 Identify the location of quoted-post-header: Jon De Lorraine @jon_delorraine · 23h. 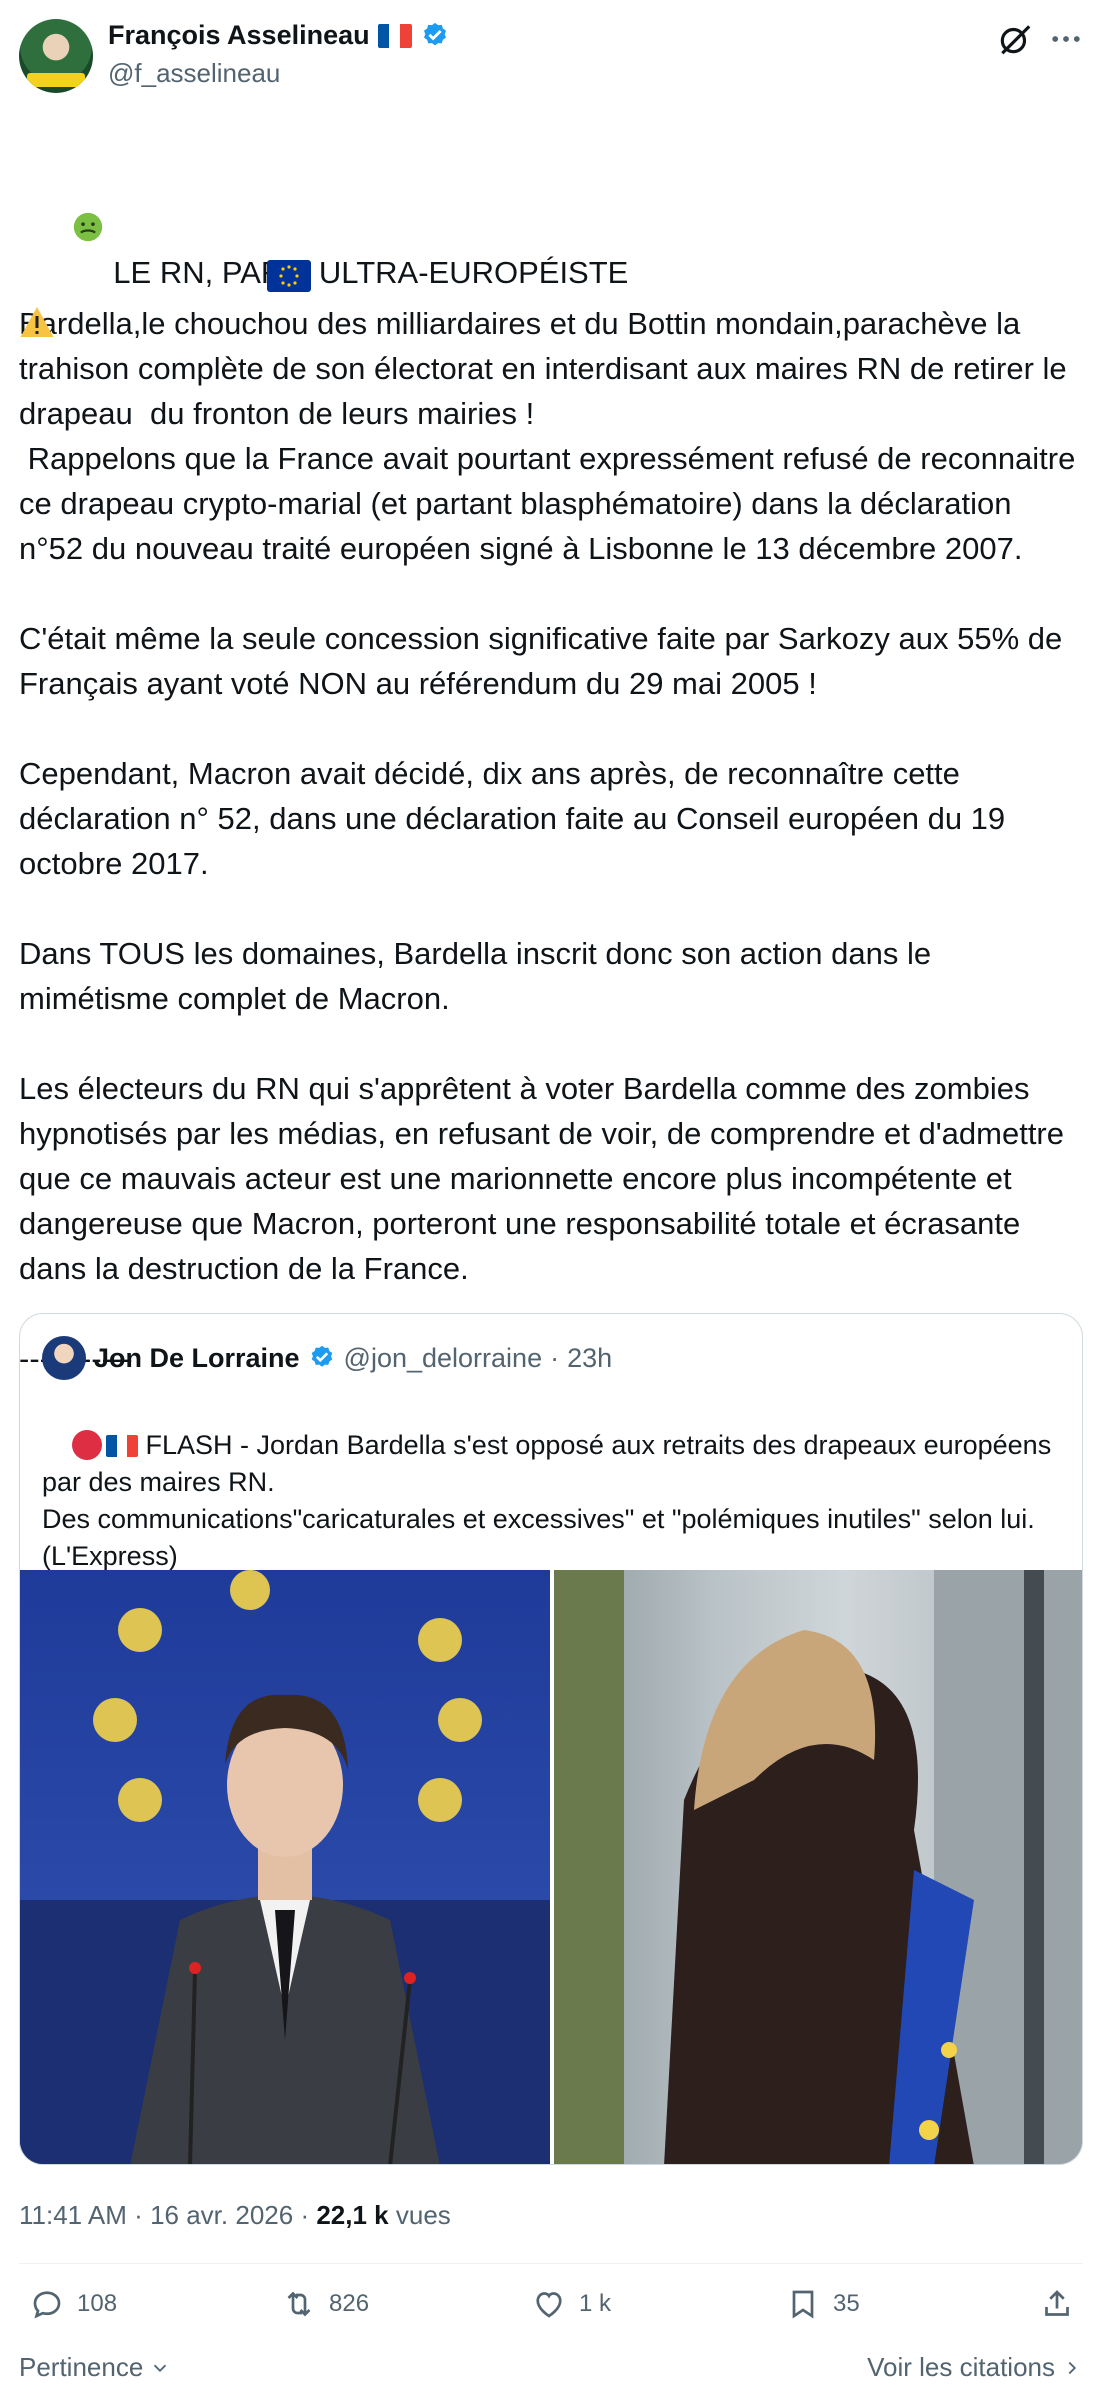
(327, 1358).